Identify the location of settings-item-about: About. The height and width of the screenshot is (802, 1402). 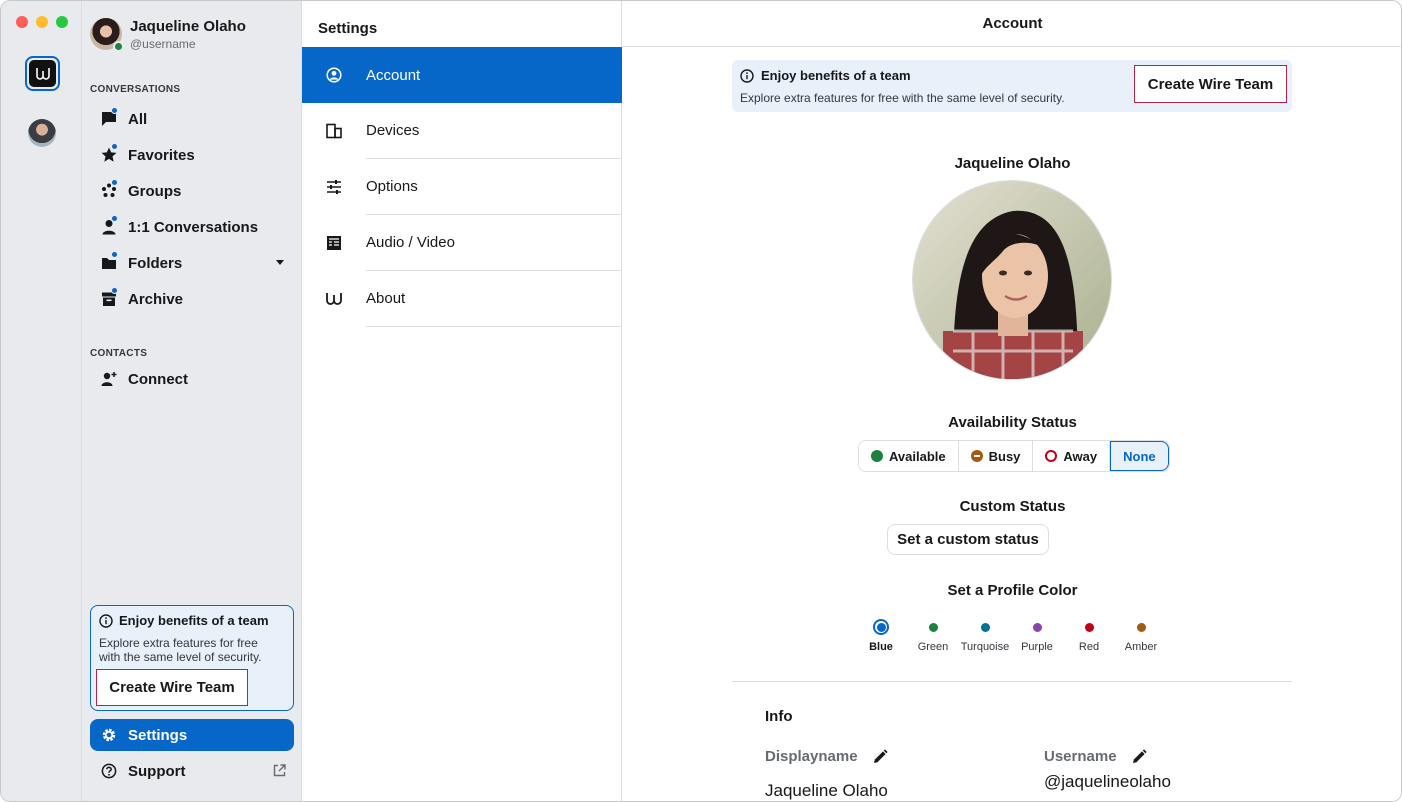
(462, 299).